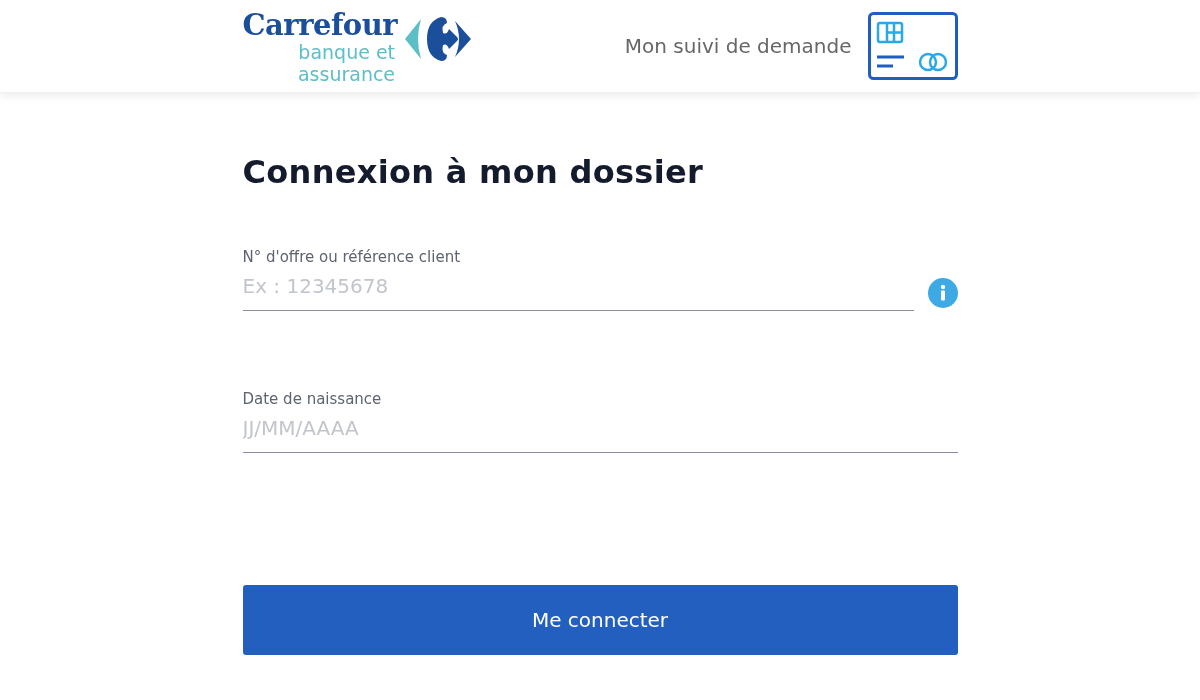  What do you see at coordinates (352, 257) in the screenshot?
I see `field-label: N° d'offre ou référence client` at bounding box center [352, 257].